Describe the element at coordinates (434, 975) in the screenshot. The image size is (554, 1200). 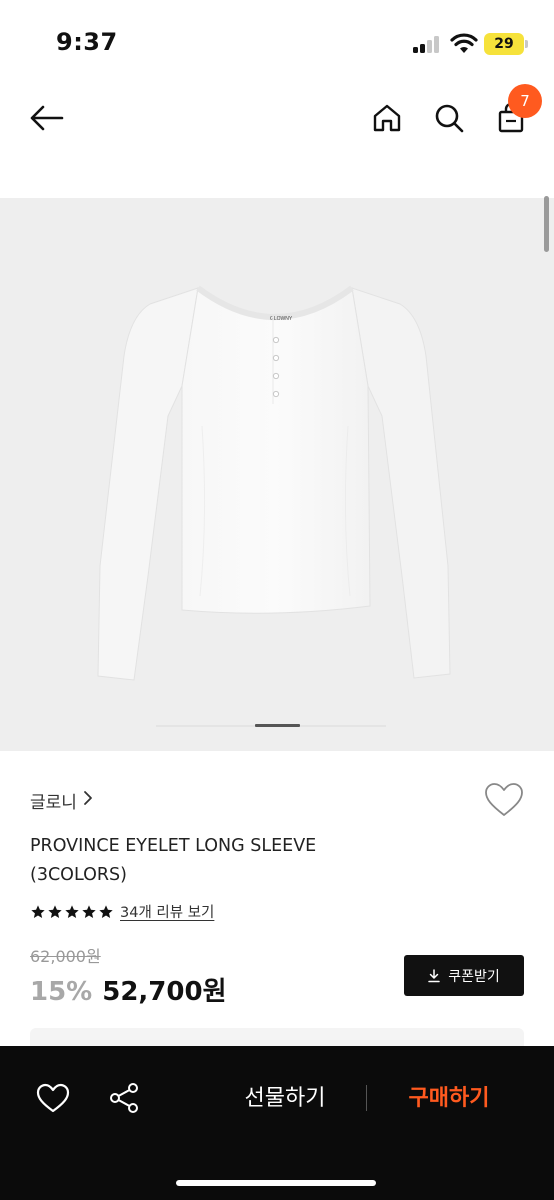
I see `download-icon` at that location.